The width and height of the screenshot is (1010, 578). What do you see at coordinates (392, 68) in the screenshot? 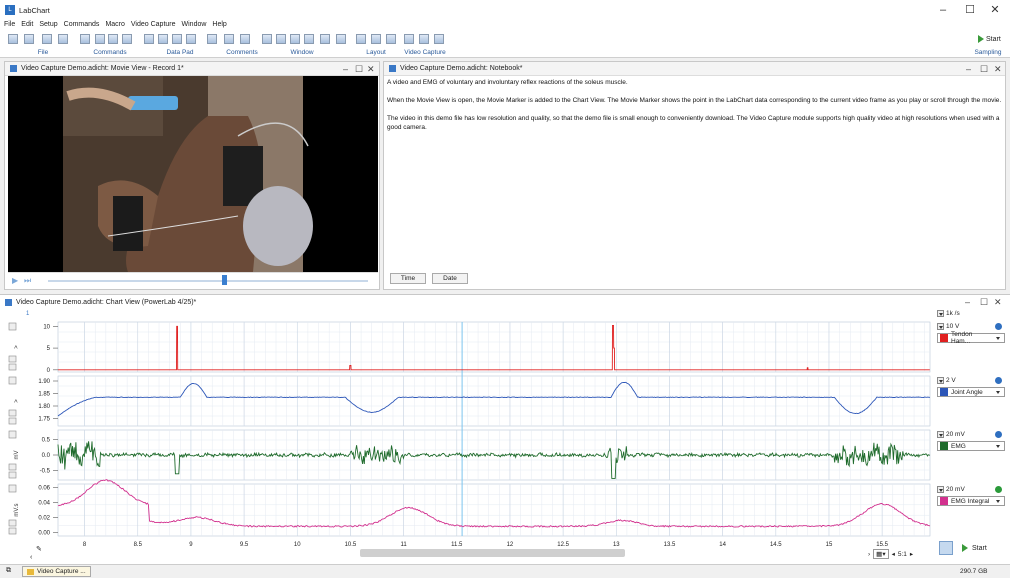
I see `document-icon` at bounding box center [392, 68].